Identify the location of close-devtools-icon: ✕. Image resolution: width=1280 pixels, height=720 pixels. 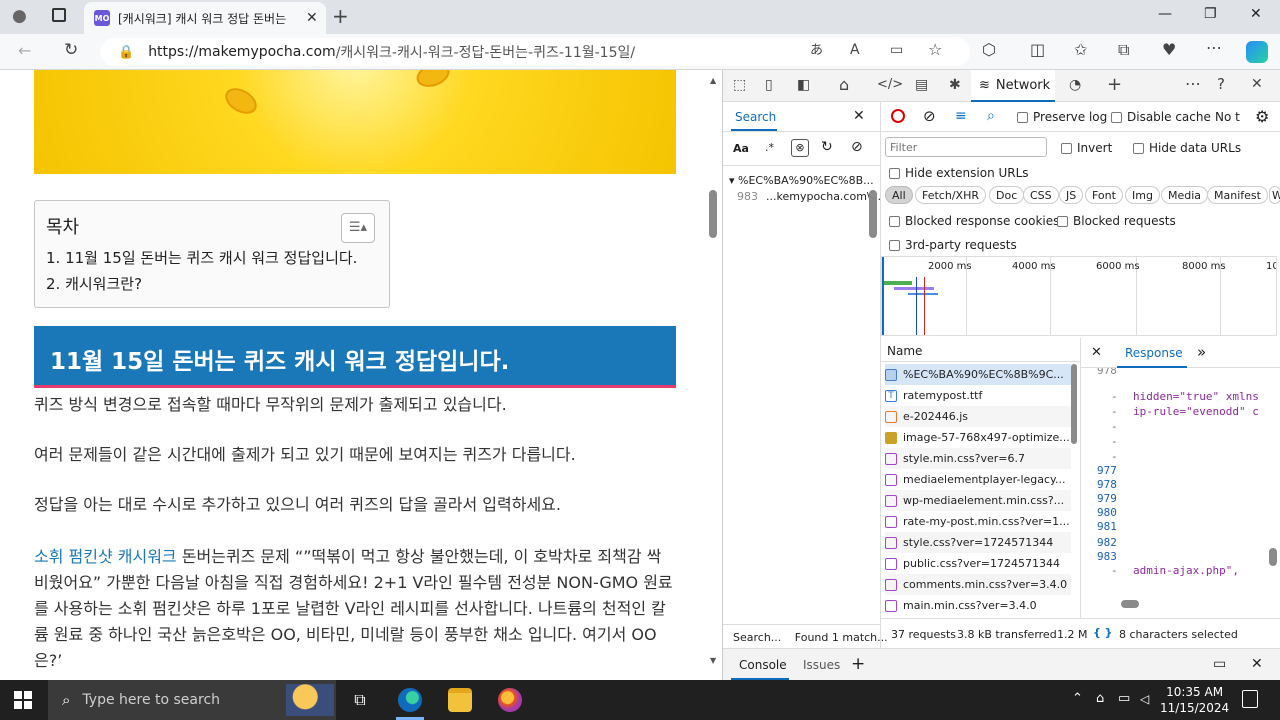
(1257, 84).